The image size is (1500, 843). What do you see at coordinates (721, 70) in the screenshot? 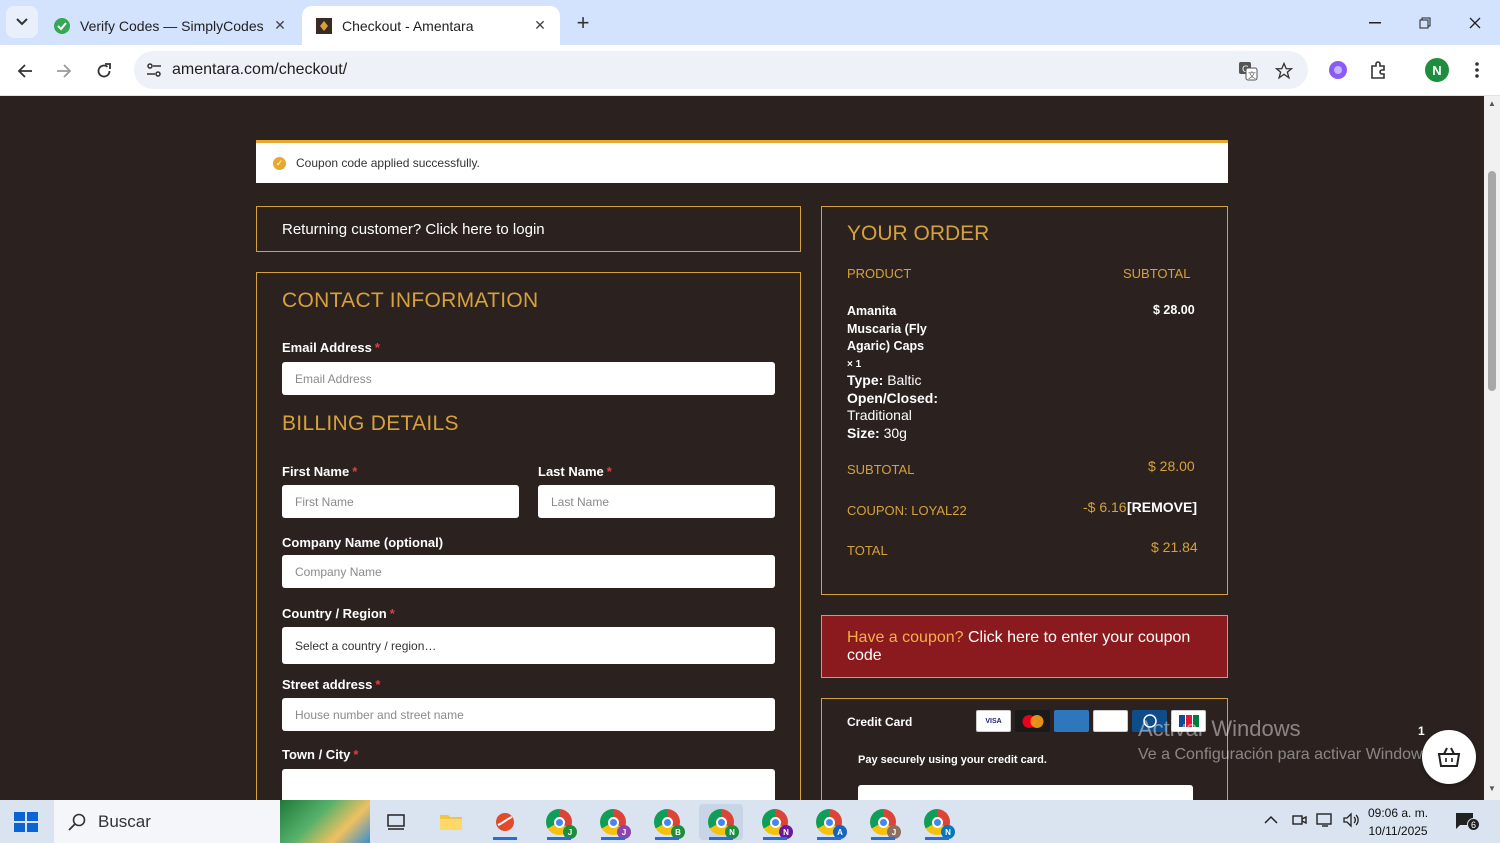
I see `address-bar: amentara.com/checkout/ G文` at bounding box center [721, 70].